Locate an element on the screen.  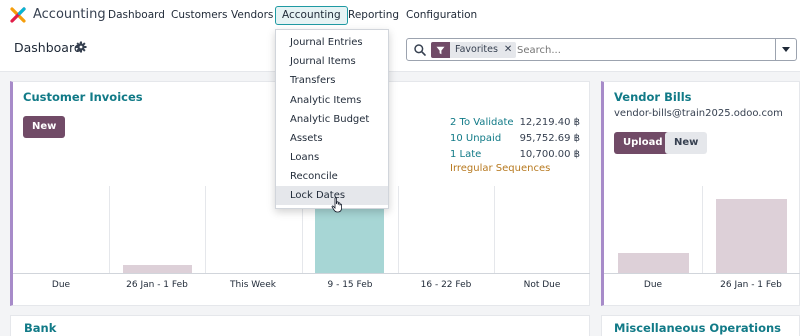
accounting-app-icon is located at coordinates (18, 15).